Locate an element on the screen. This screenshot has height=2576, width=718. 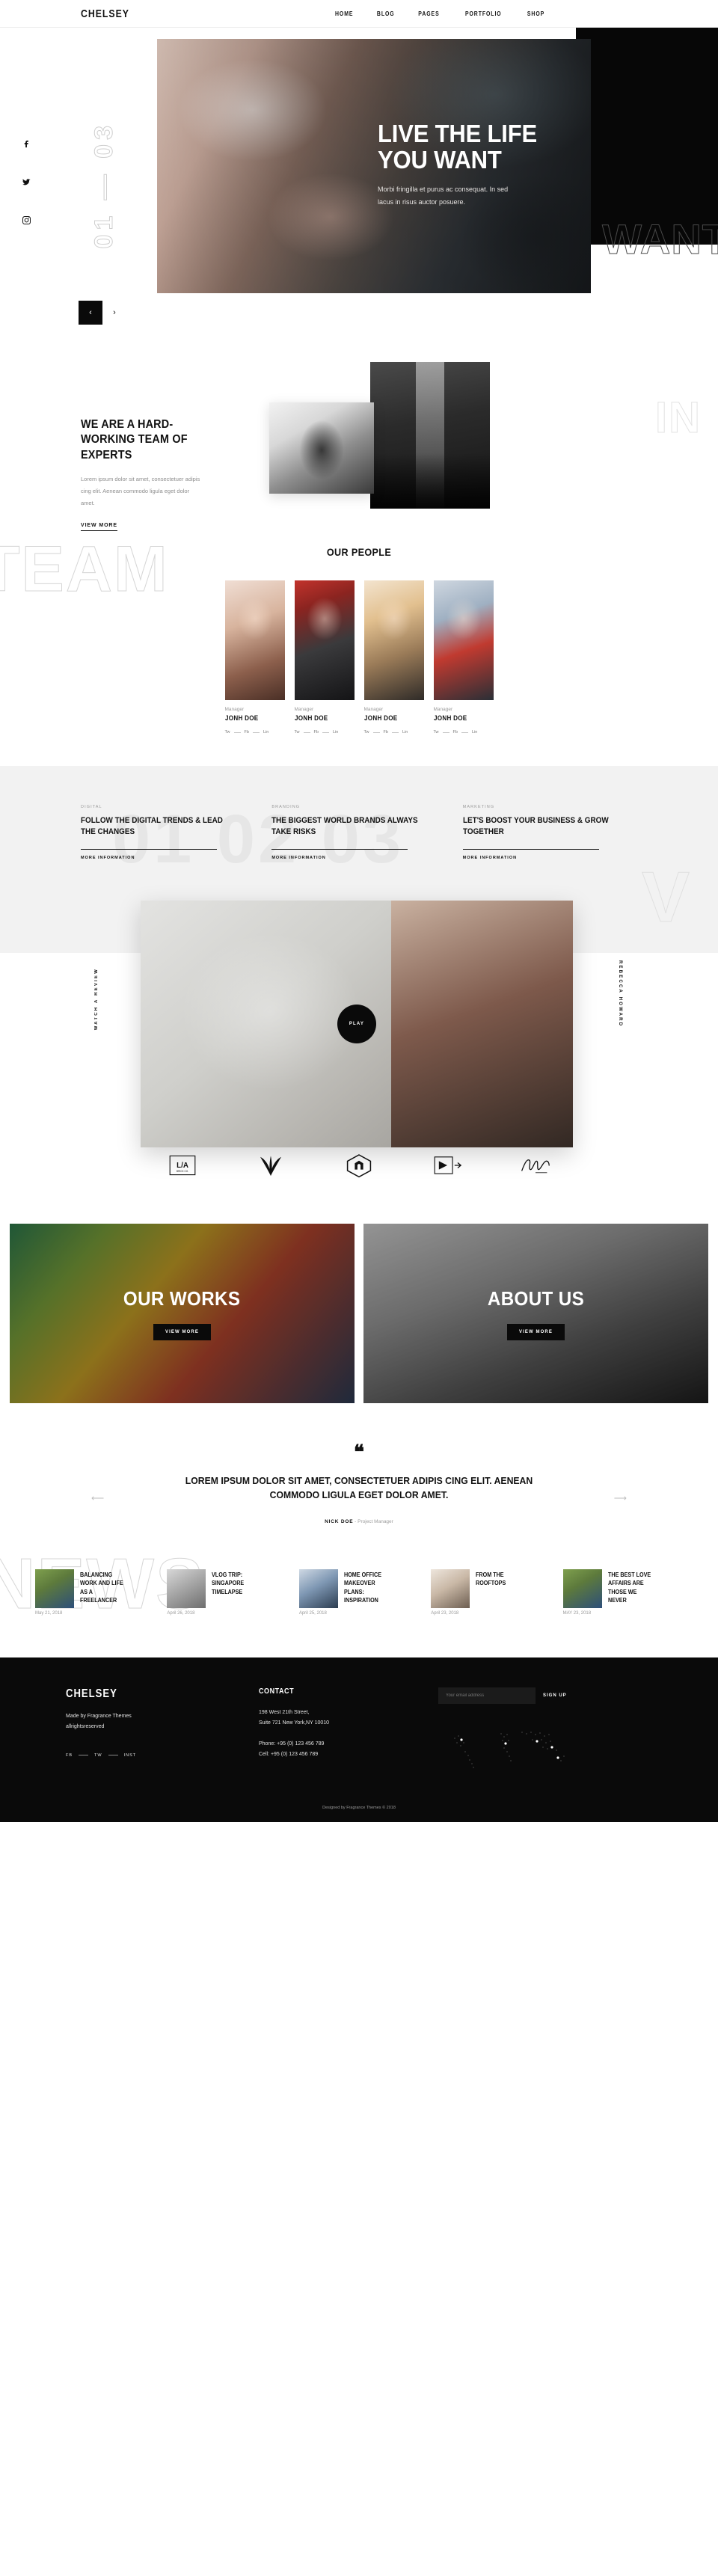
instagram-icon is located at coordinates (26, 220).